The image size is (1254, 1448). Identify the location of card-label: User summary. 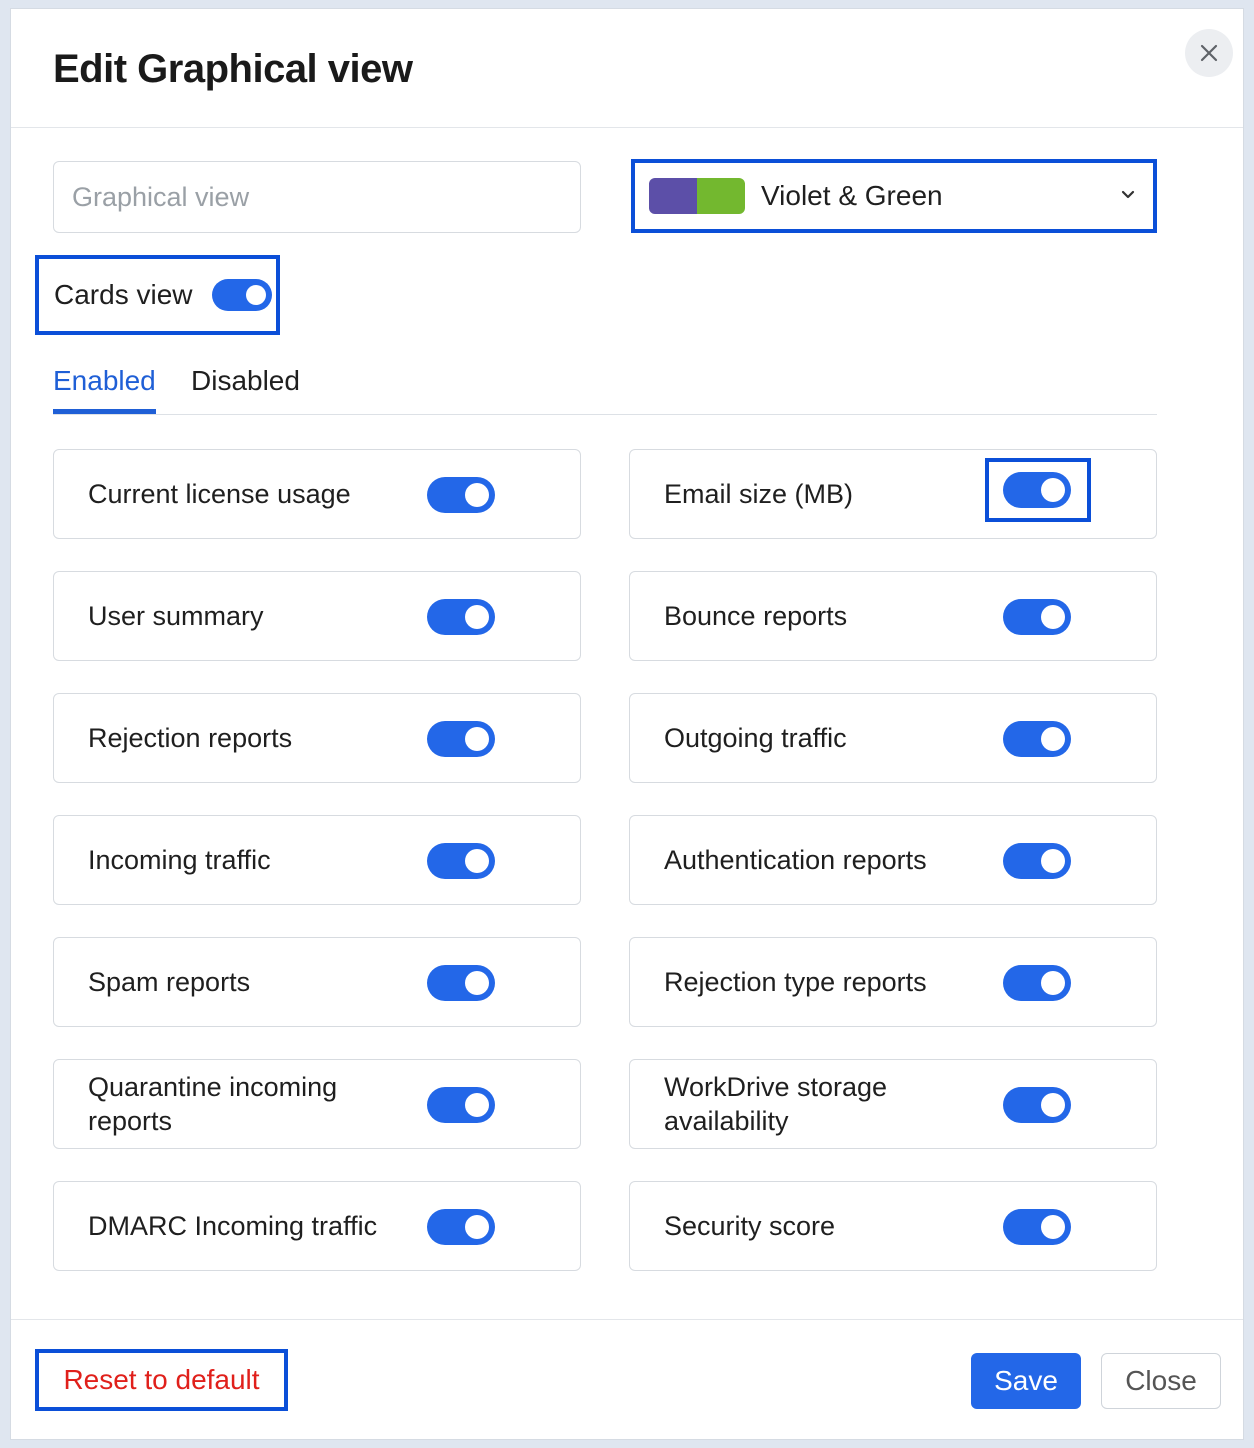
(176, 616).